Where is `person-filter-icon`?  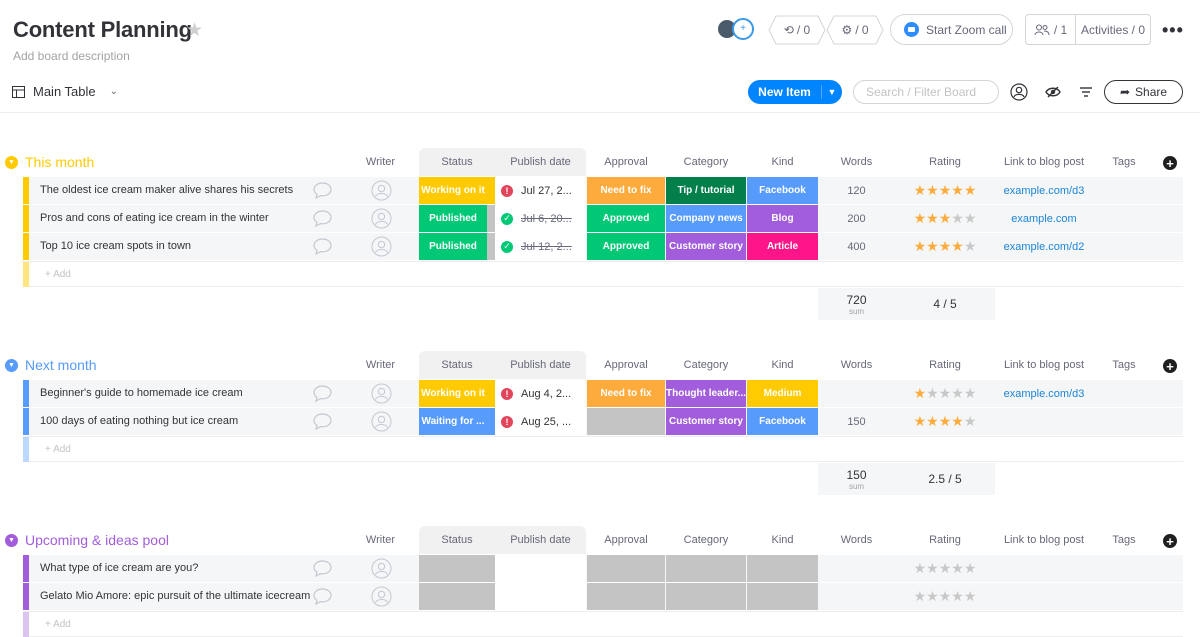 person-filter-icon is located at coordinates (1019, 92).